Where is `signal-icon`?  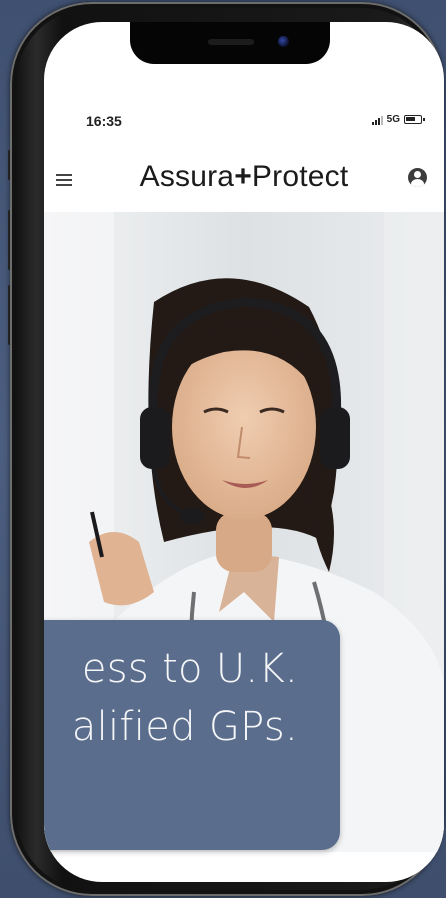
signal-icon is located at coordinates (377, 120).